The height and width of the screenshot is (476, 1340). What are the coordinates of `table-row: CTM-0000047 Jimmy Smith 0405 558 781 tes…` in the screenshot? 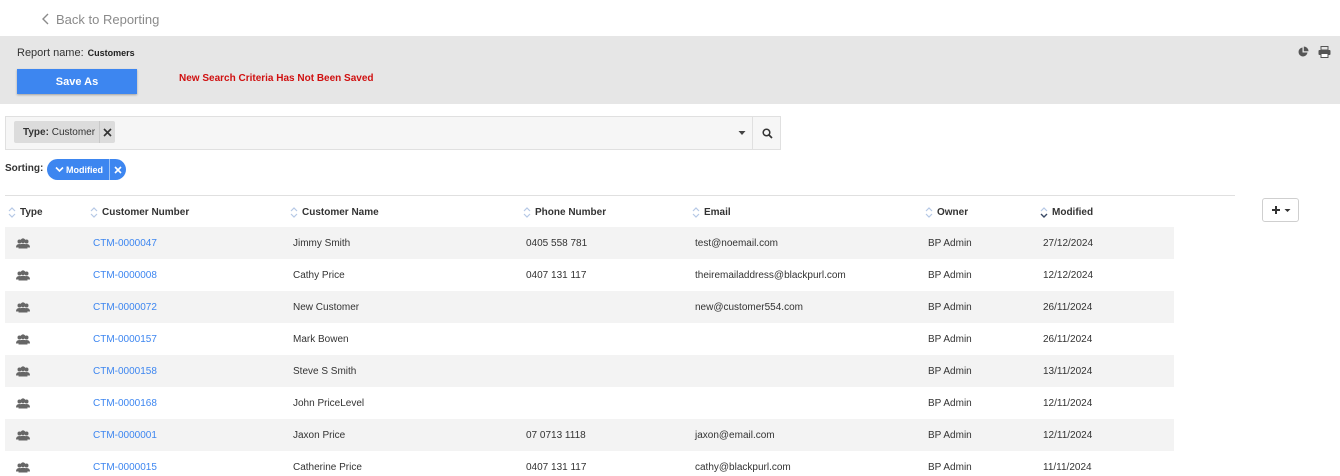 It's located at (589, 243).